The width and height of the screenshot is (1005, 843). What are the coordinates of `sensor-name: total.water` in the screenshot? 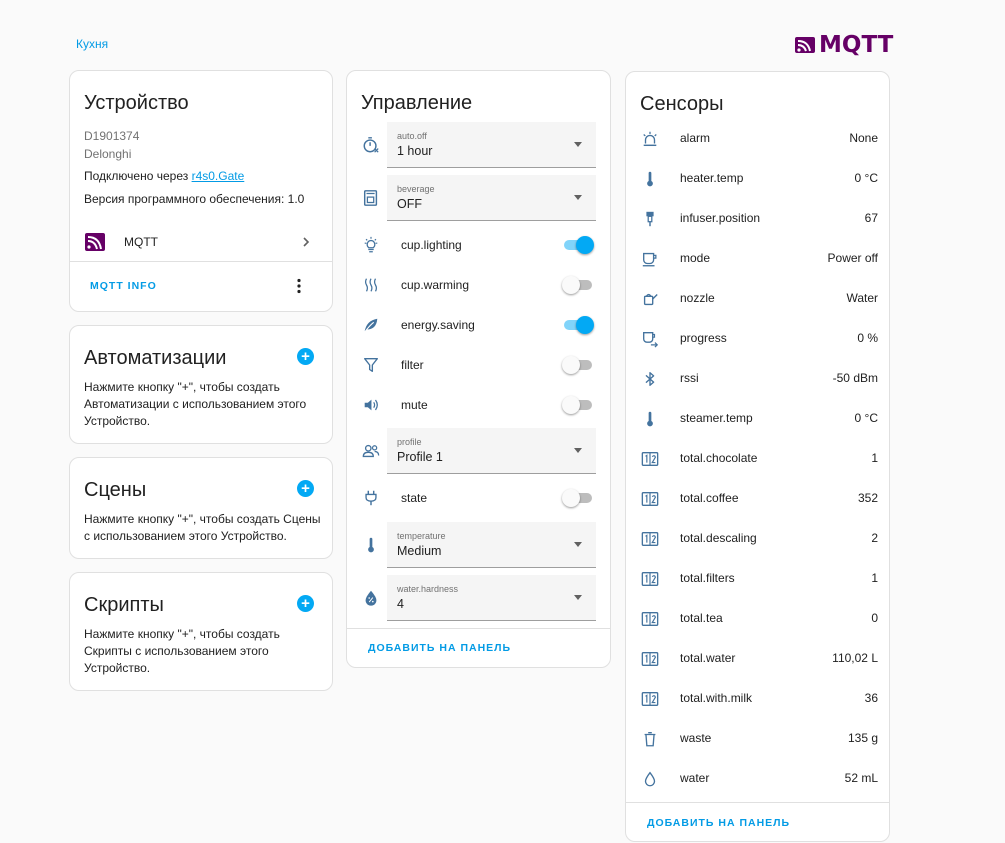 It's located at (708, 658).